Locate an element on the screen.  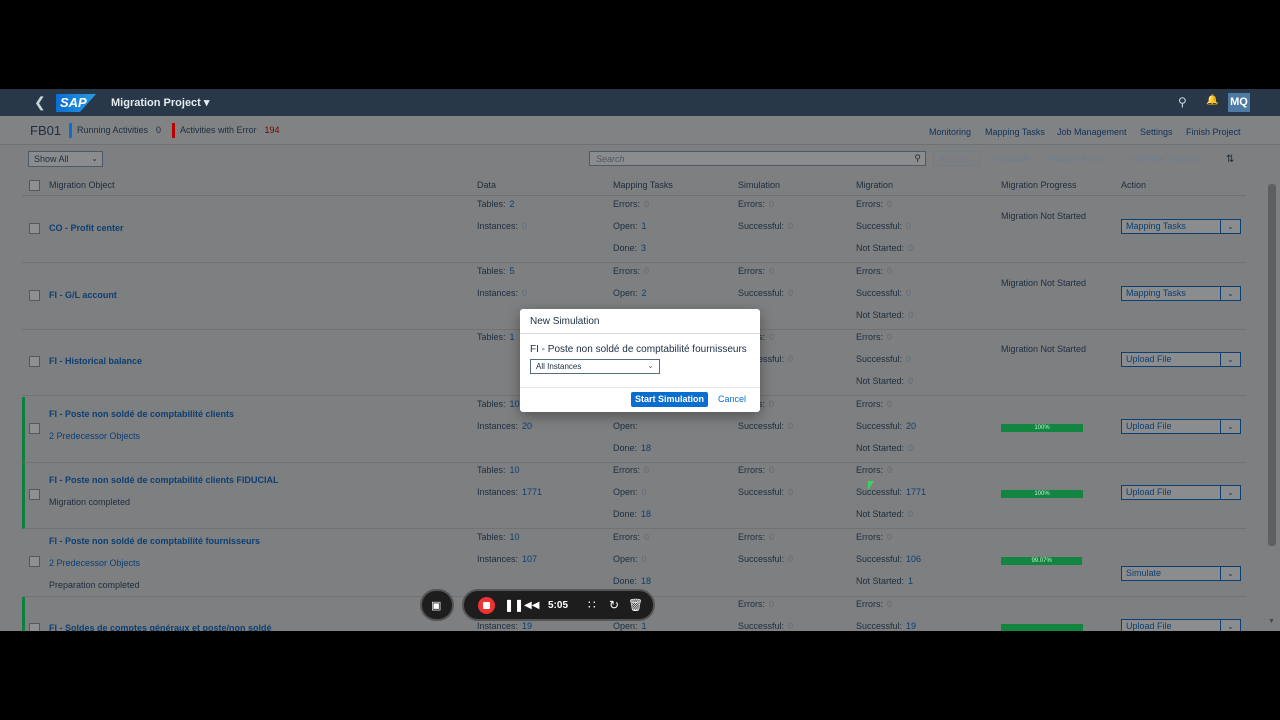
search-input: Search ⚲ is located at coordinates (757, 158).